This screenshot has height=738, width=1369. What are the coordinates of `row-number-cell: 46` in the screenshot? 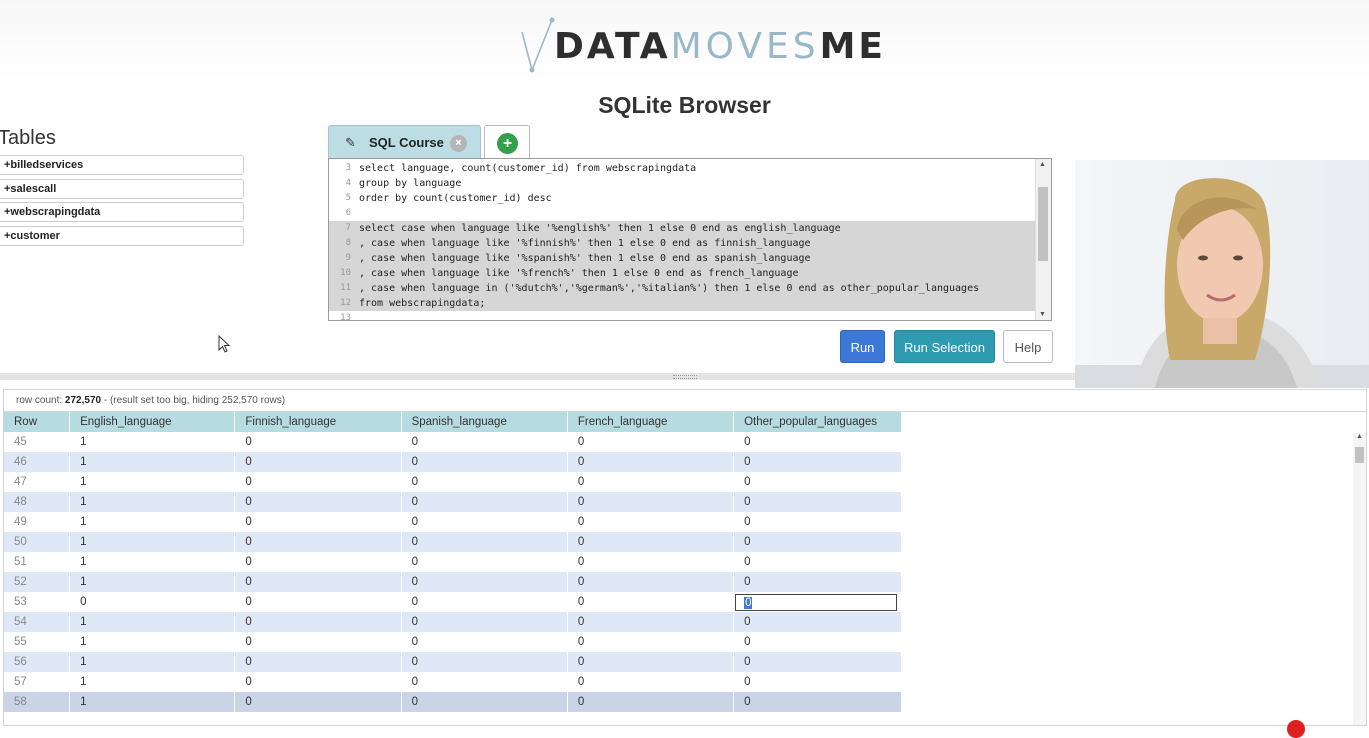 It's located at (37, 462).